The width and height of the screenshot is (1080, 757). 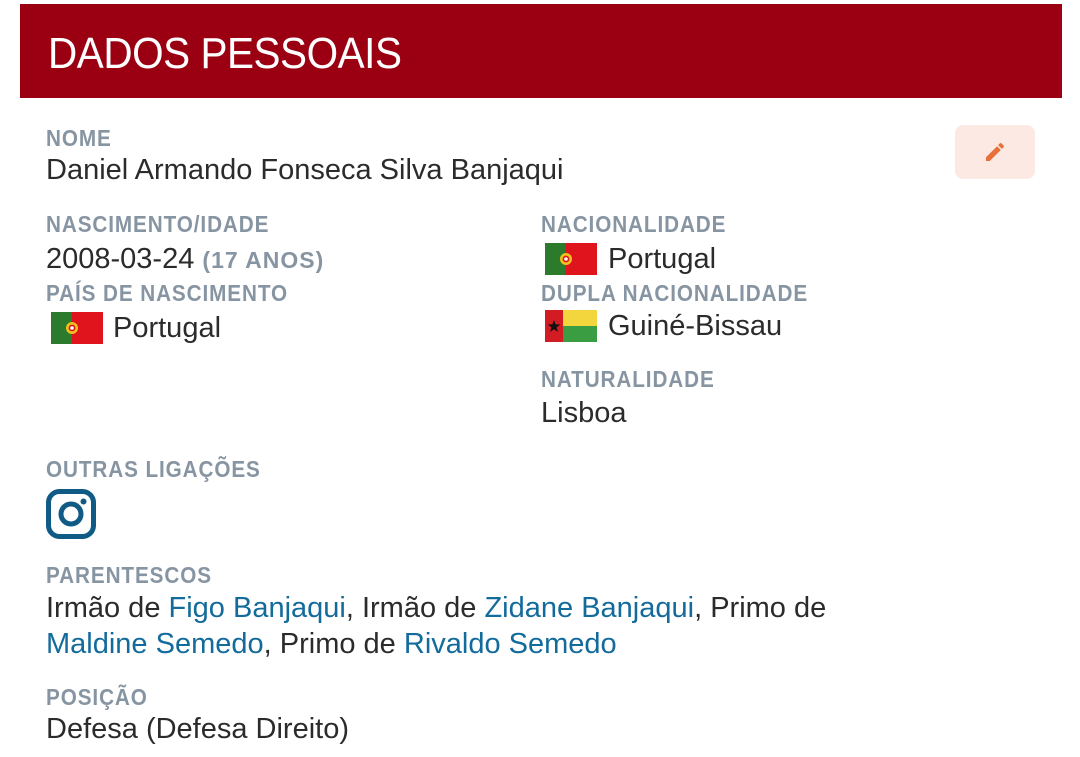 What do you see at coordinates (263, 260) in the screenshot?
I see `age-badge: (17 ANOS)` at bounding box center [263, 260].